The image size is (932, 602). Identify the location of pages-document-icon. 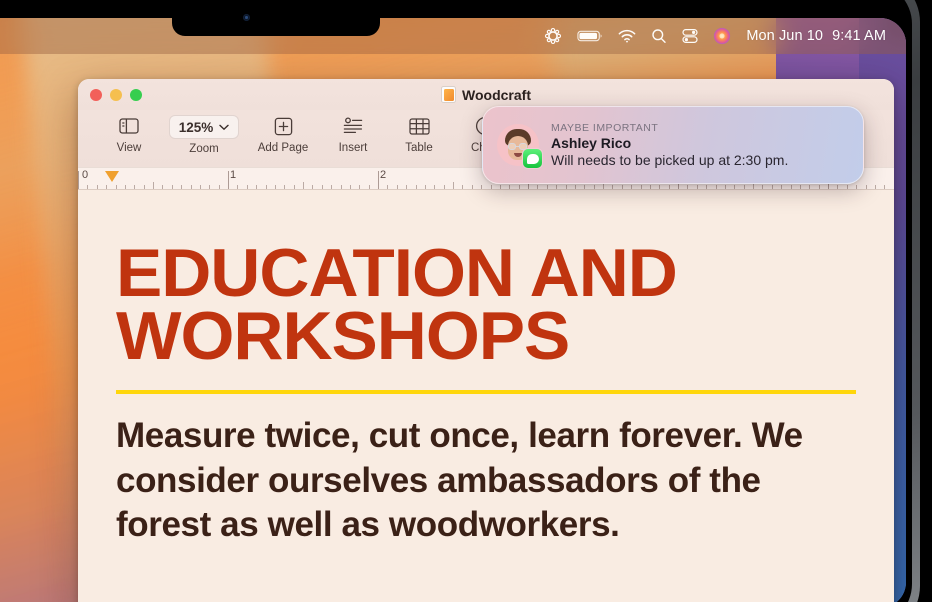
(449, 94).